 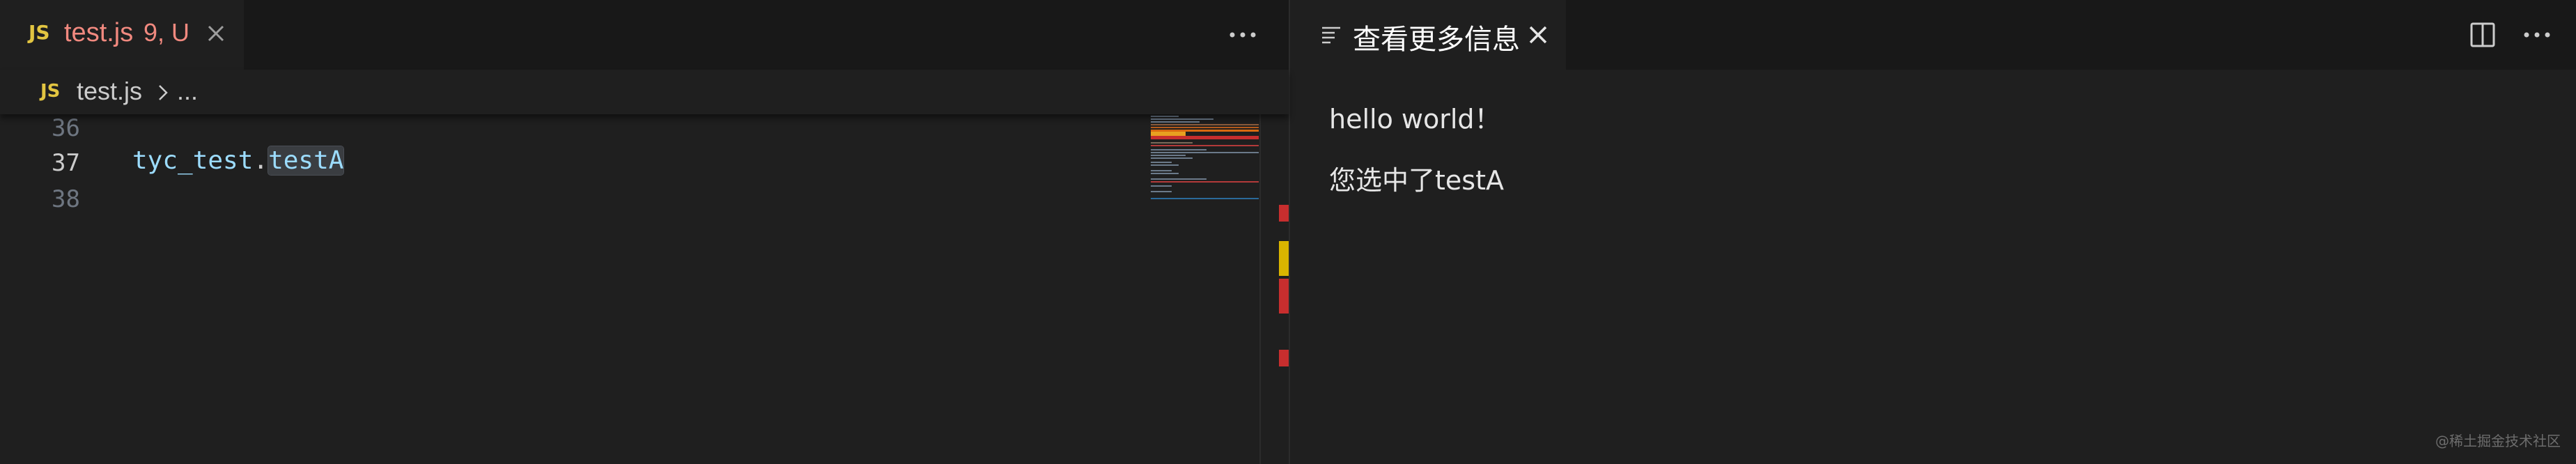 What do you see at coordinates (99, 32) in the screenshot?
I see `tab-filename: test.js` at bounding box center [99, 32].